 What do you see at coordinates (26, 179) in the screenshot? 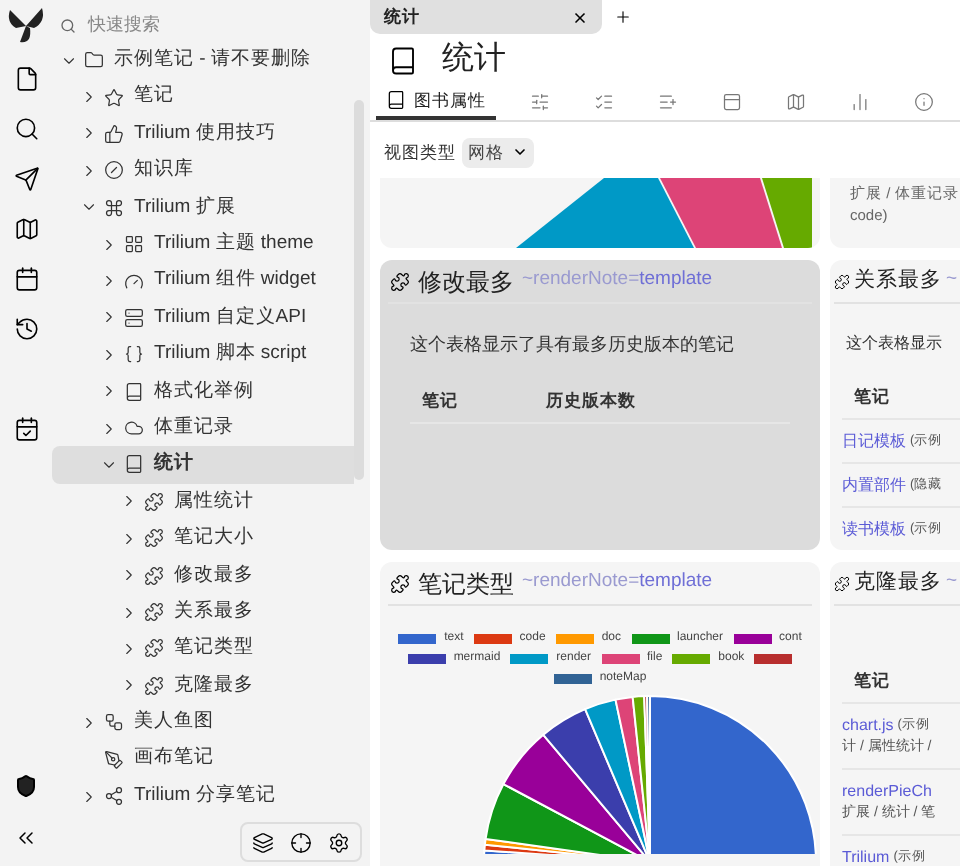
I see `send-icon` at bounding box center [26, 179].